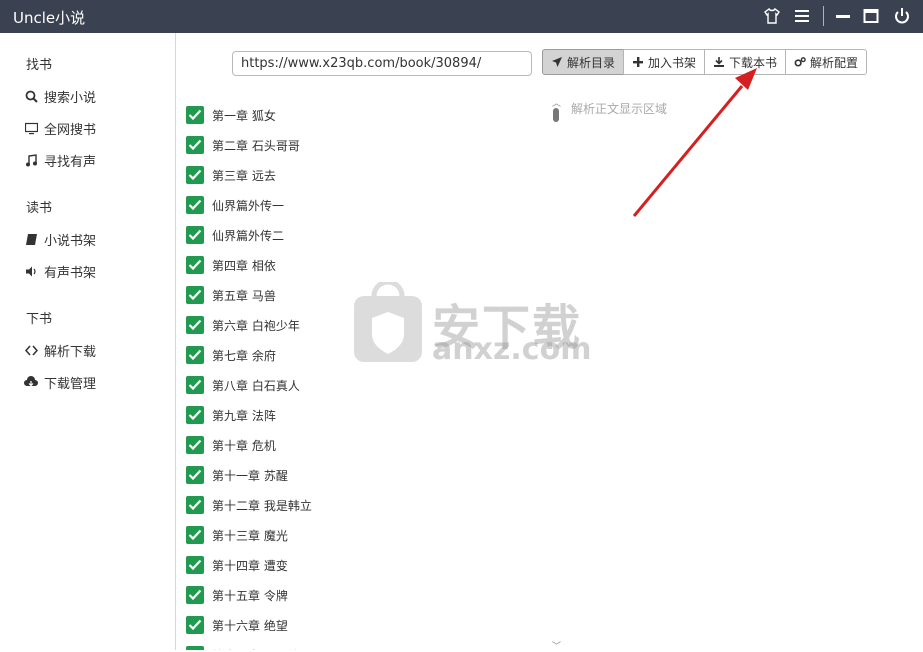 Image resolution: width=923 pixels, height=652 pixels. Describe the element at coordinates (823, 16) in the screenshot. I see `titlebar-divider` at that location.